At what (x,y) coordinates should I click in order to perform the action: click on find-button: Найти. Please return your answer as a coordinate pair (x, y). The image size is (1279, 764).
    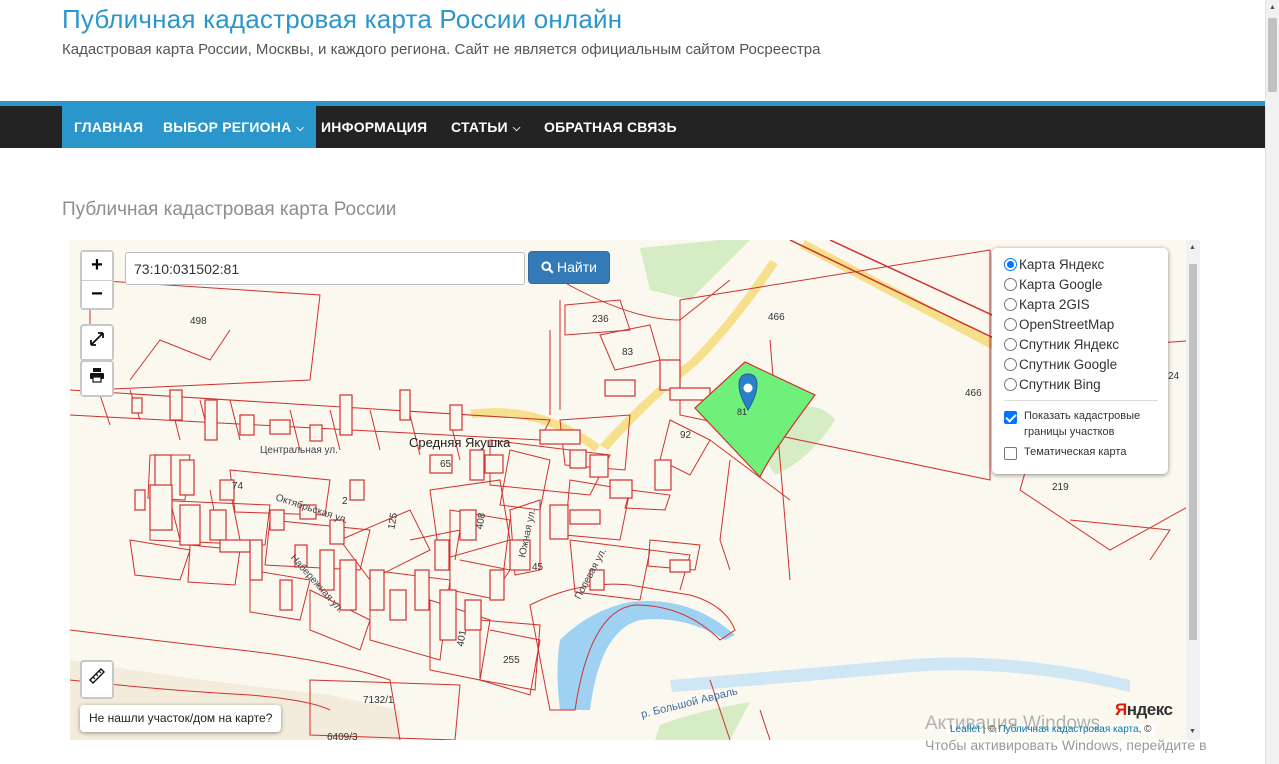
    Looking at the image, I should click on (569, 267).